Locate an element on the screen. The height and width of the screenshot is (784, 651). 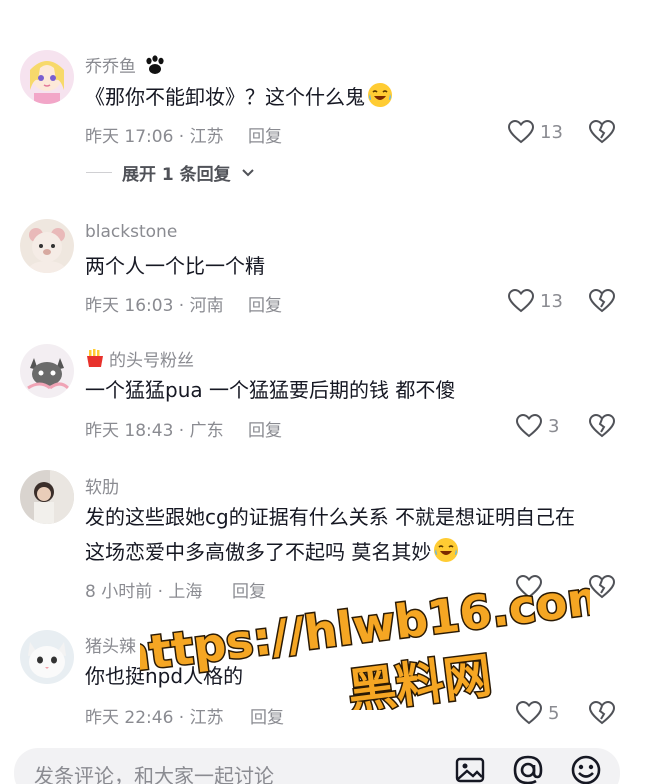
like-count: 5 is located at coordinates (554, 713).